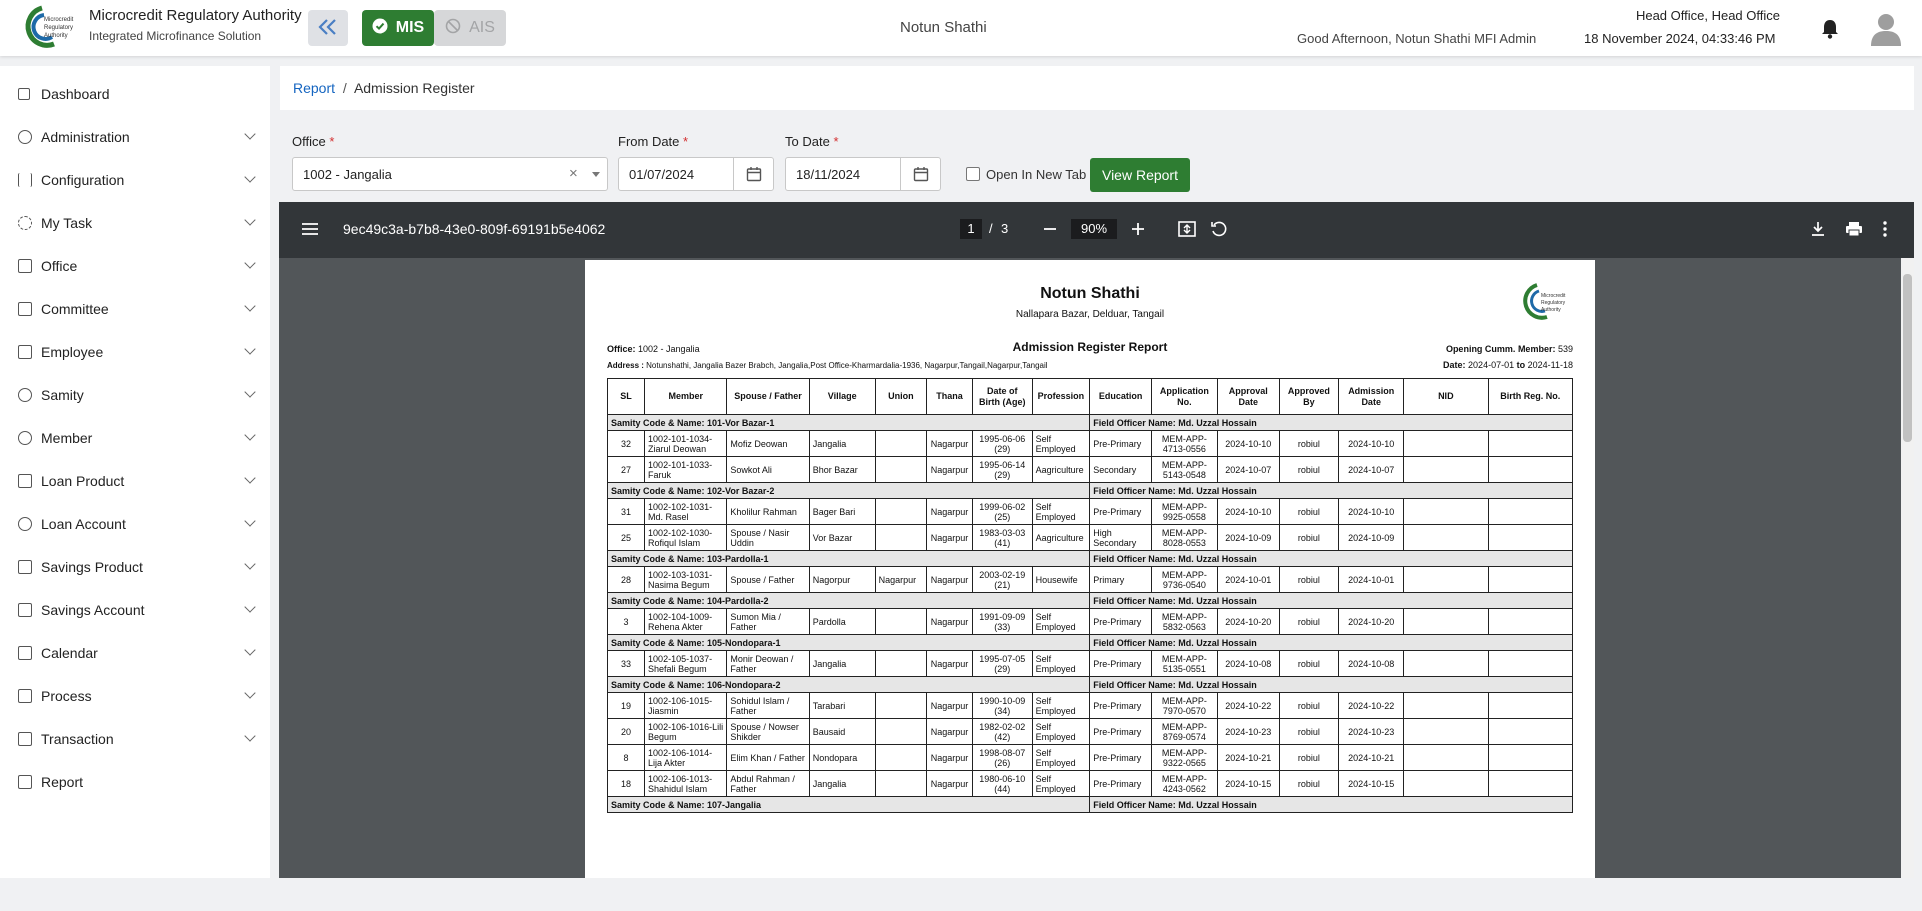 The height and width of the screenshot is (911, 1922). What do you see at coordinates (135, 94) in the screenshot?
I see `sidebar-item-dashboard: Dashboard` at bounding box center [135, 94].